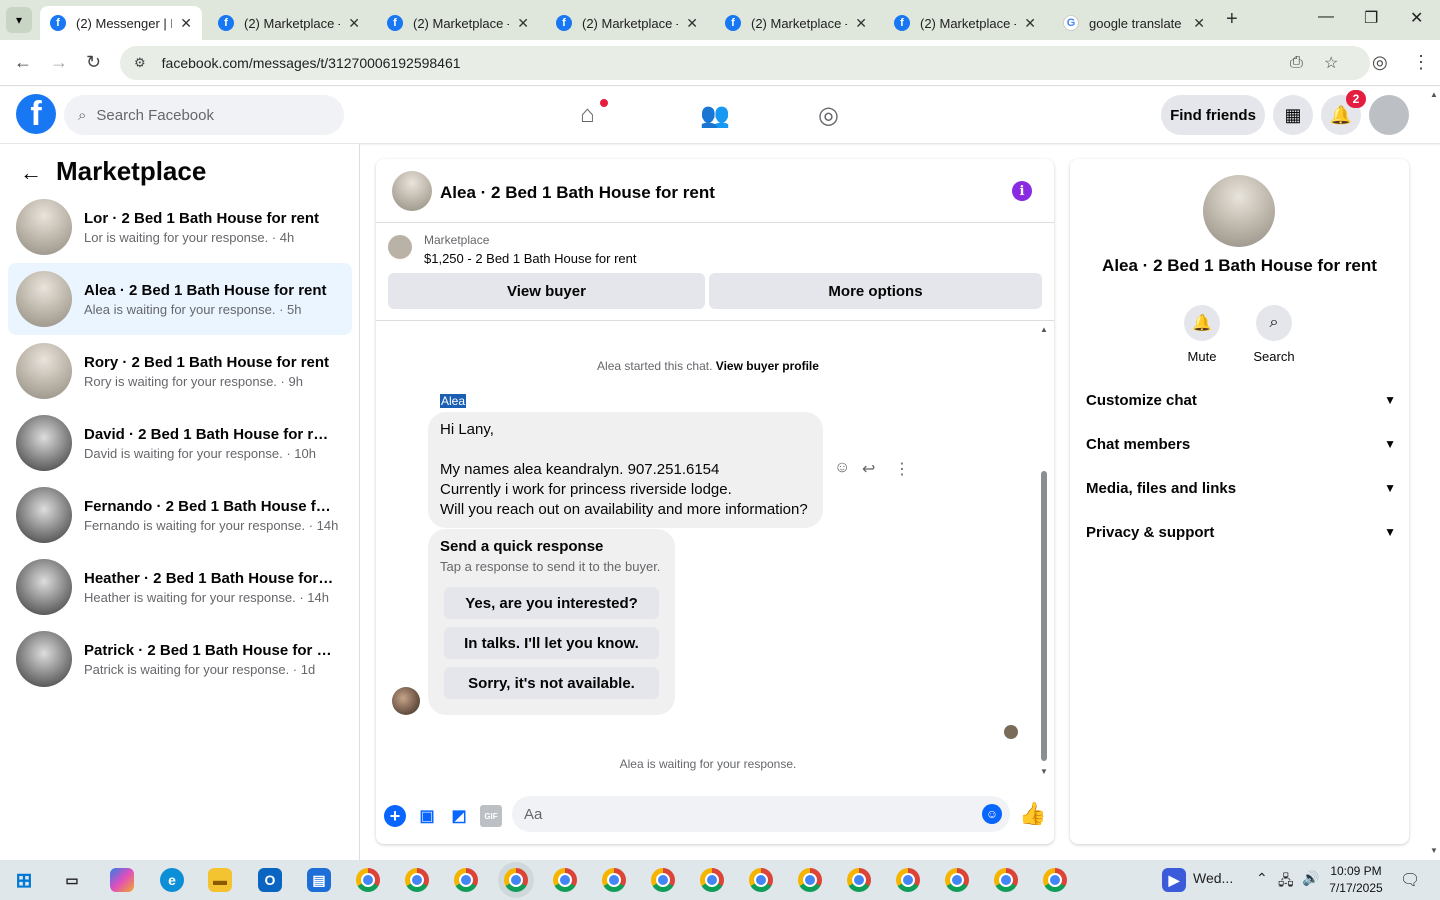 This screenshot has width=1440, height=900. What do you see at coordinates (59, 62) in the screenshot?
I see `forward-arrow-icon: →` at bounding box center [59, 62].